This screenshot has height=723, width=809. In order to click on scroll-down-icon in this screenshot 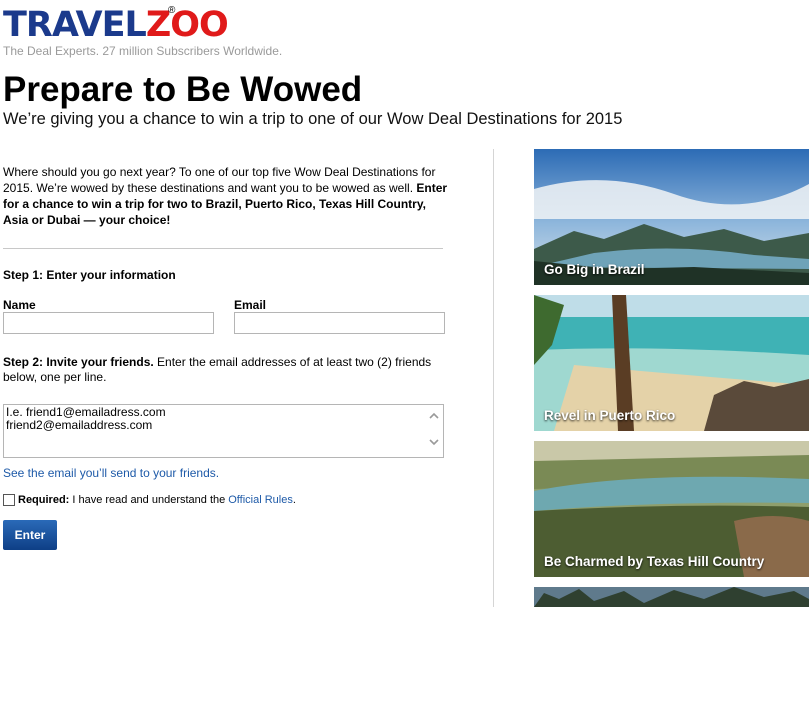, I will do `click(434, 442)`.